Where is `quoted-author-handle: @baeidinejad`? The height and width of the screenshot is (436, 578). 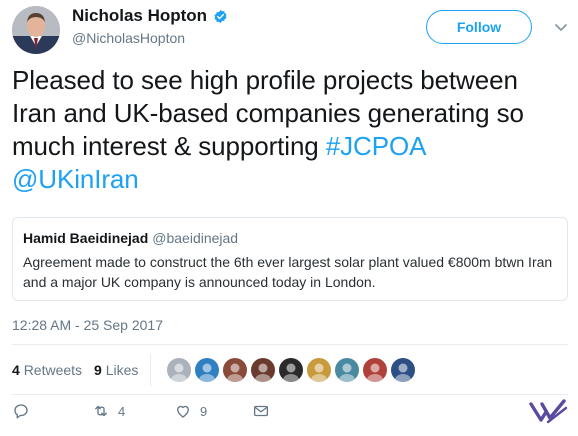
quoted-author-handle: @baeidinejad is located at coordinates (195, 238).